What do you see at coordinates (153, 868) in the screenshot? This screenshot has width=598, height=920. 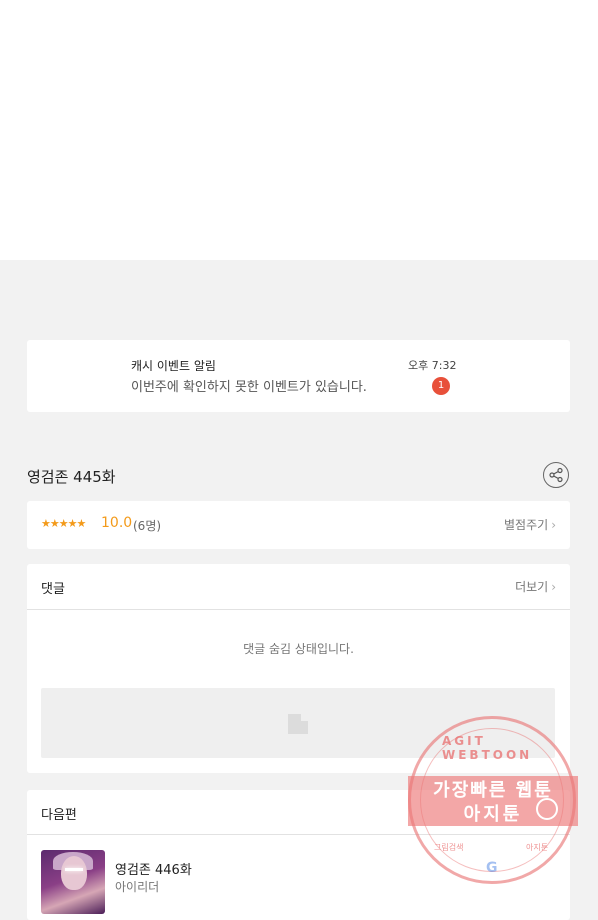 I see `next-episode-title: 영검존 446화` at bounding box center [153, 868].